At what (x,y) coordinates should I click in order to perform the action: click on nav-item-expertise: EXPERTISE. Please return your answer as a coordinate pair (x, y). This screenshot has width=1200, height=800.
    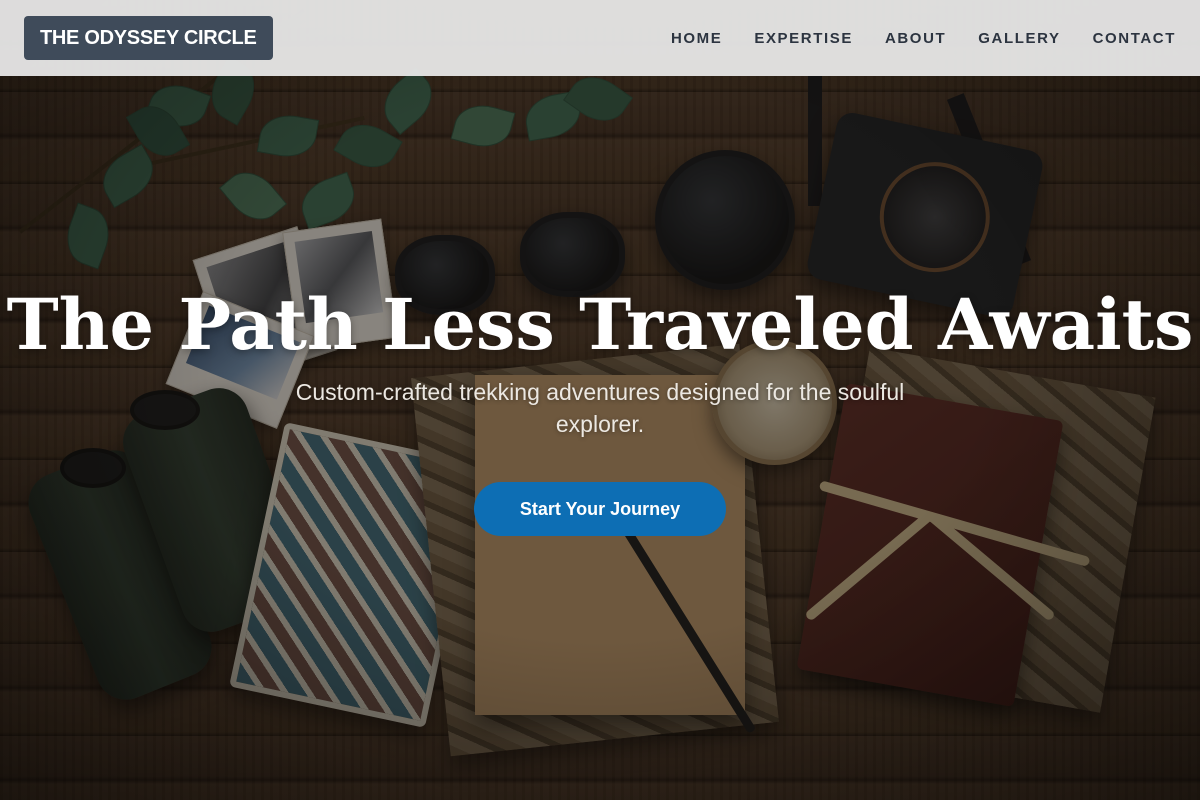
    Looking at the image, I should click on (803, 38).